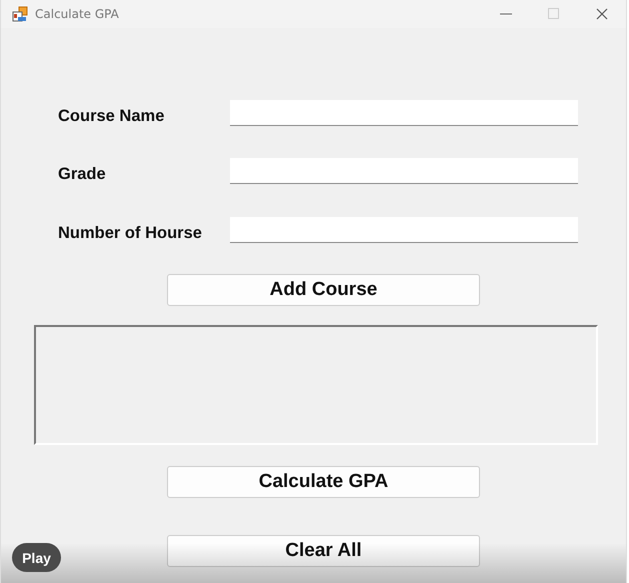 This screenshot has height=583, width=629. Describe the element at coordinates (323, 551) in the screenshot. I see `clear-all-button: Clear All` at that location.